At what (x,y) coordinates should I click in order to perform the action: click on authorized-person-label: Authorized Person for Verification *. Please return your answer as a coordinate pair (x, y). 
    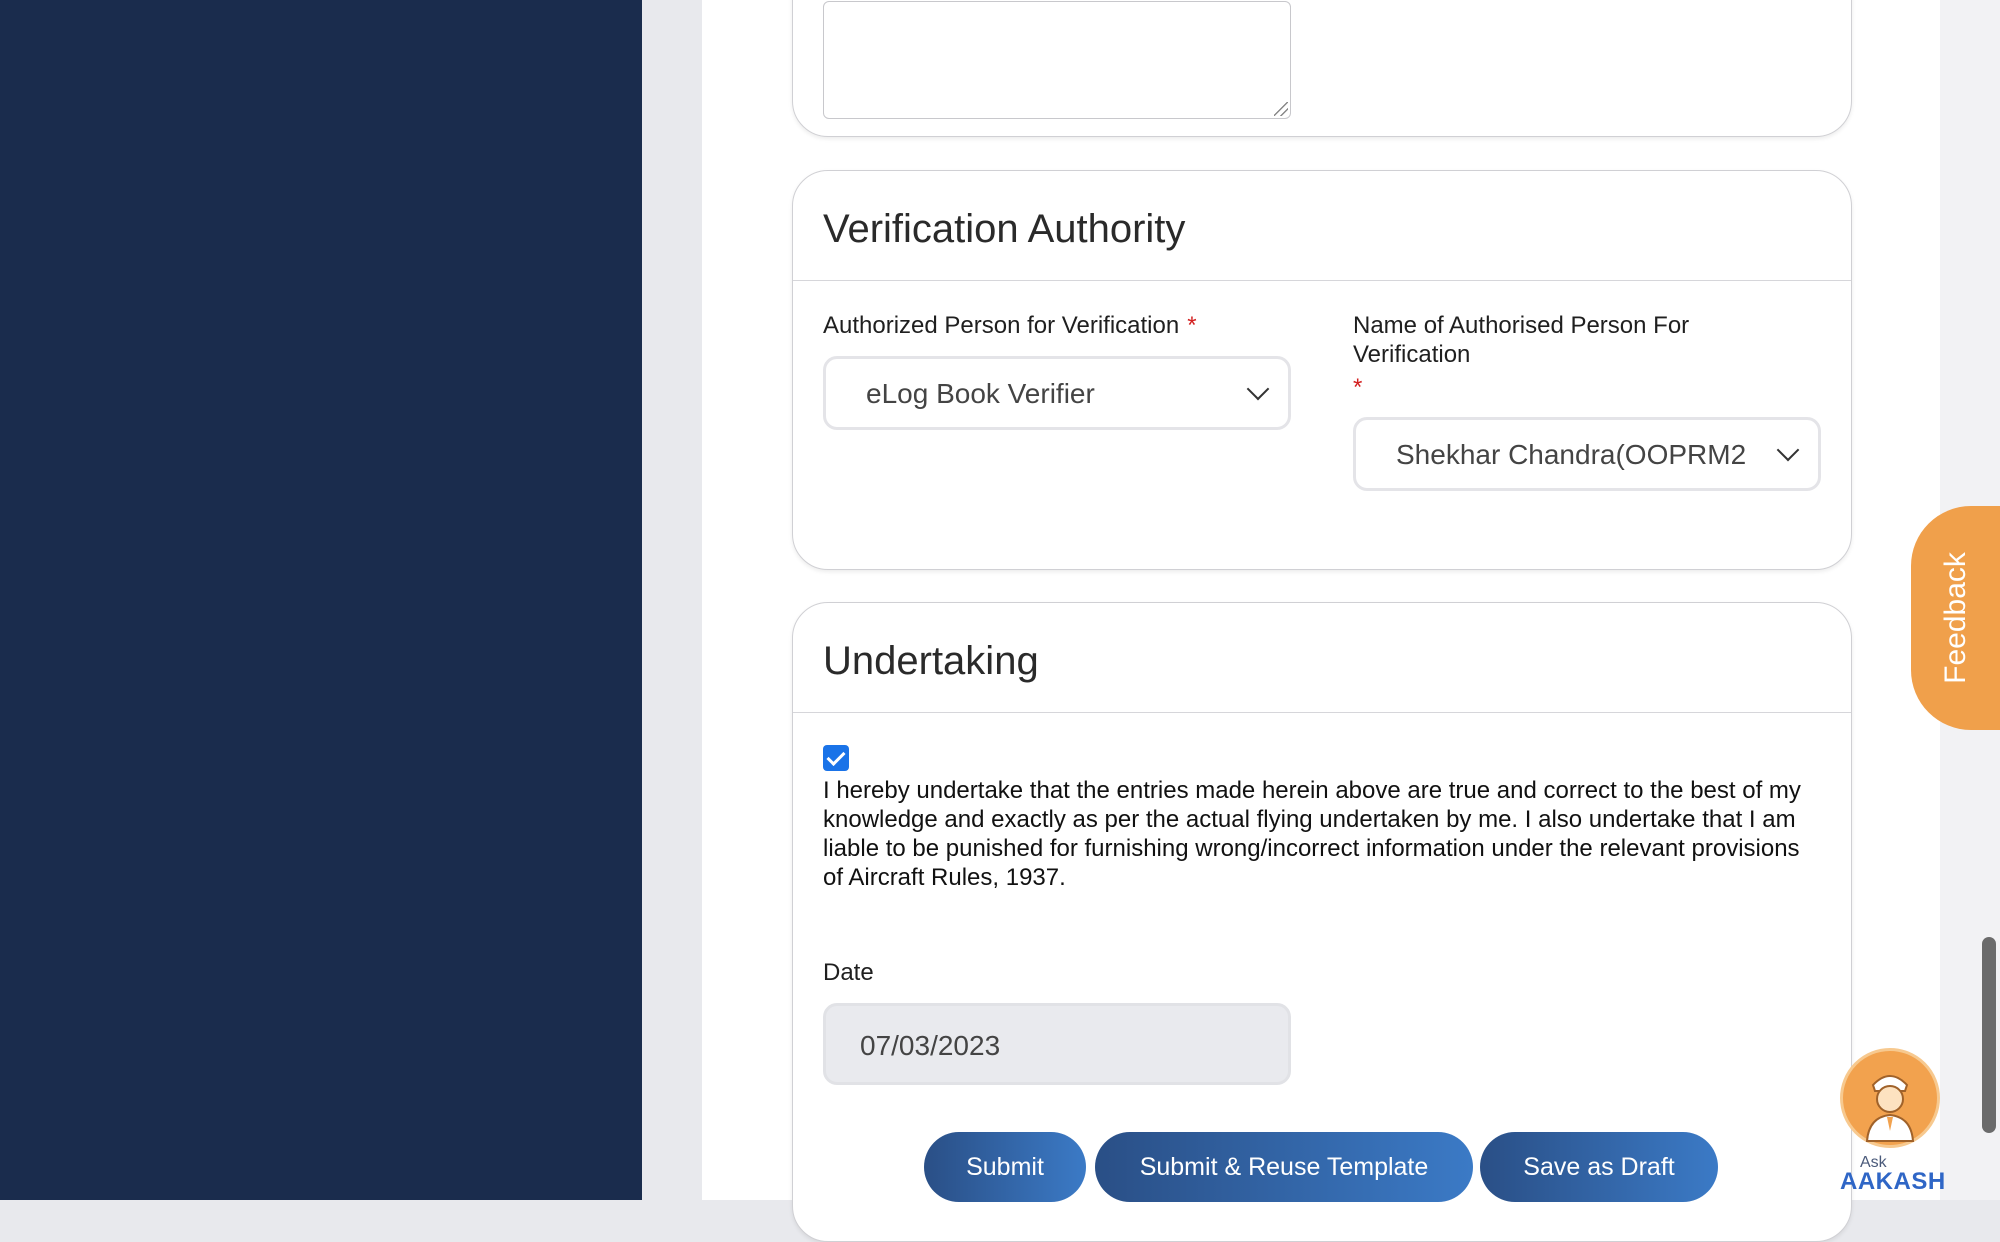
    Looking at the image, I should click on (1010, 325).